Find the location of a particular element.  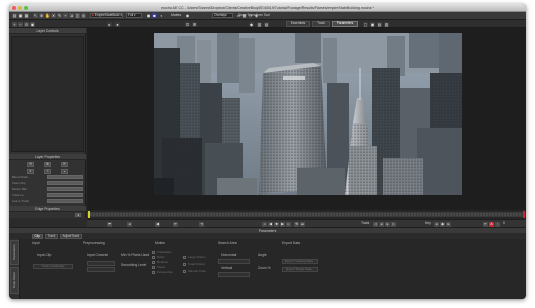

edge-prop-button: ◂ is located at coordinates (78, 215).